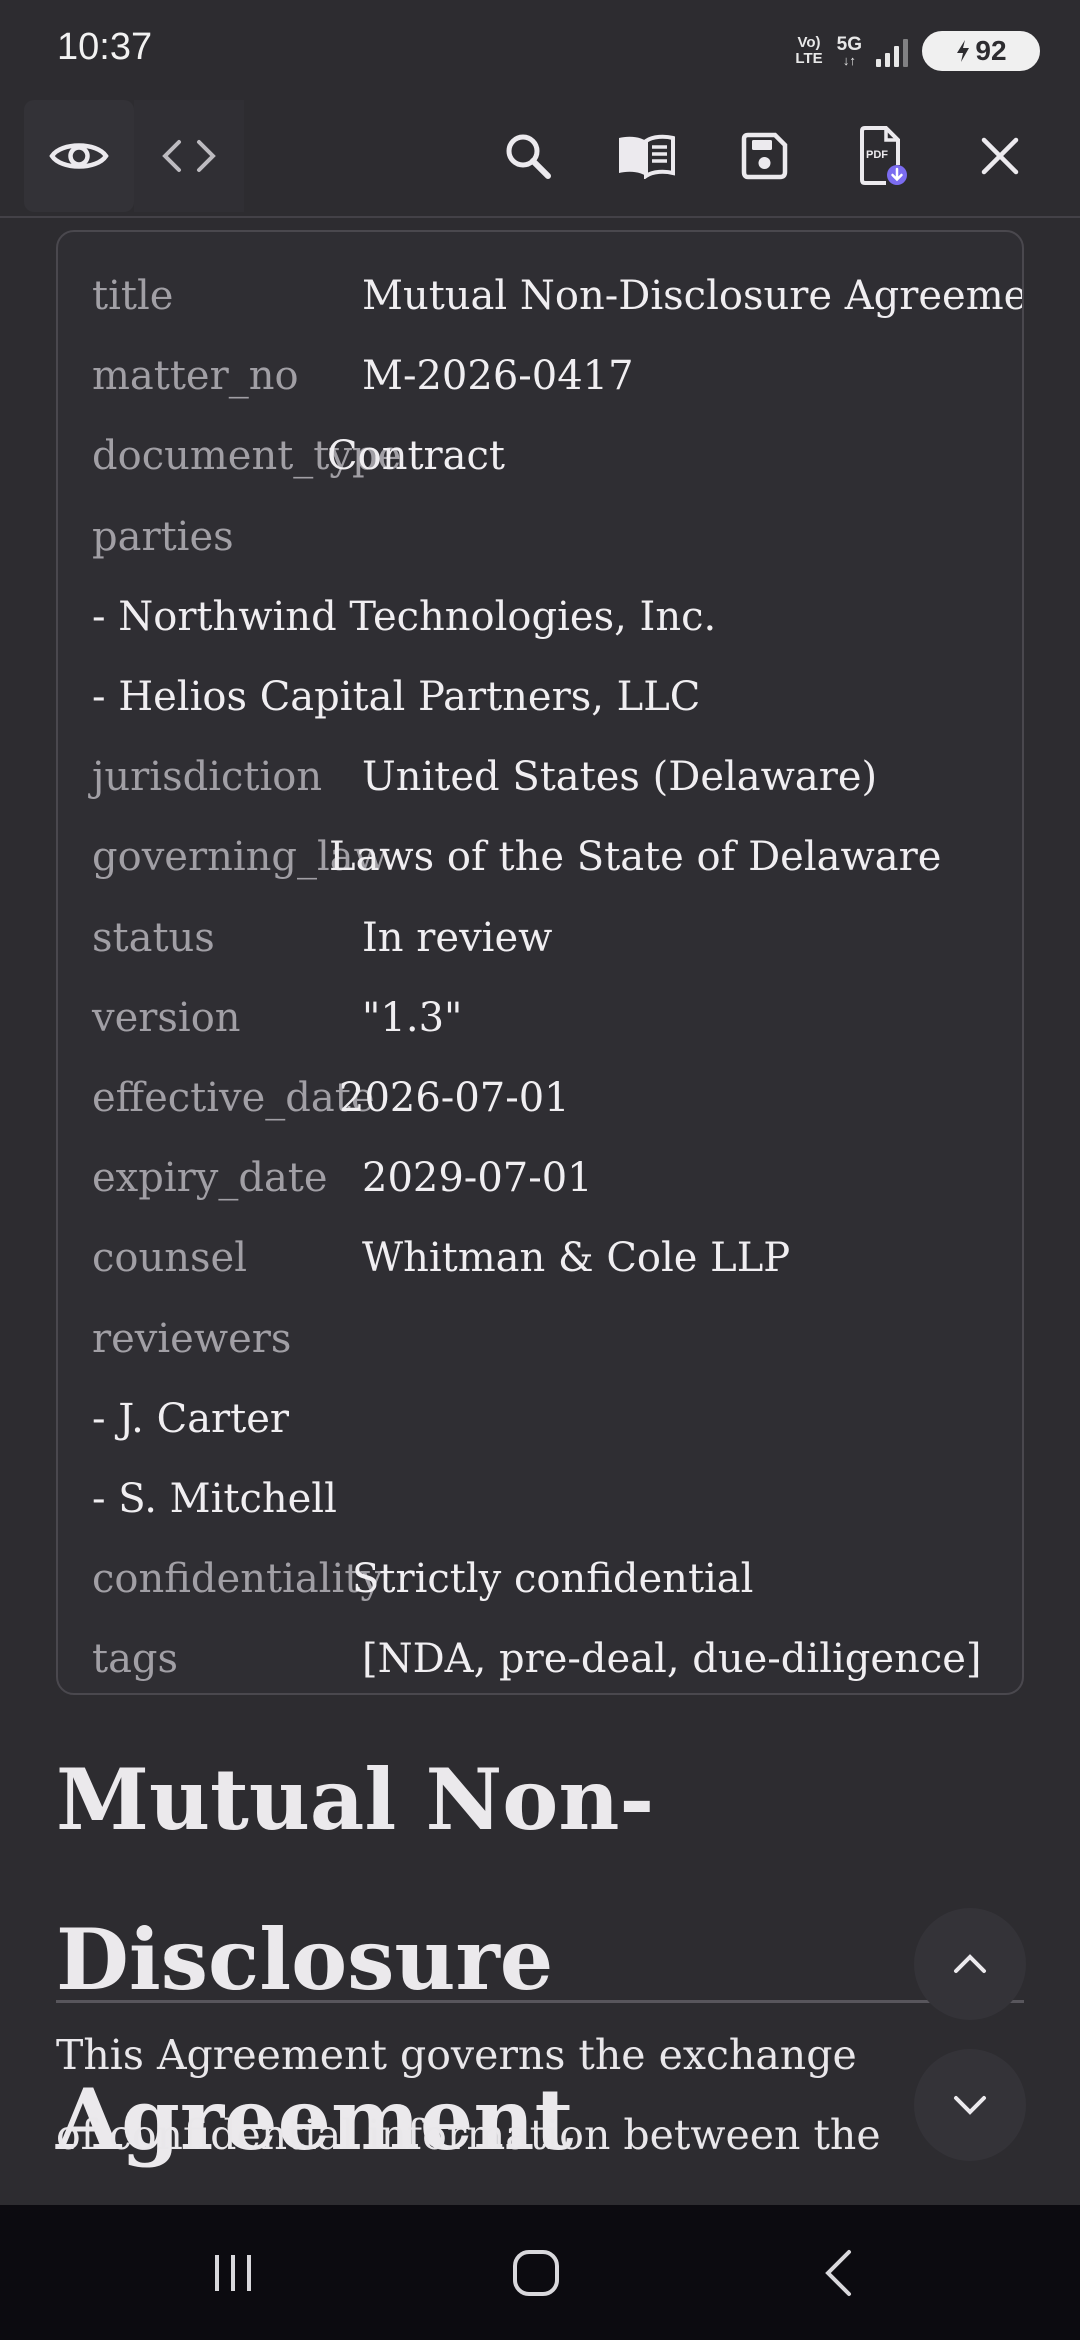 This screenshot has width=1080, height=2340. Describe the element at coordinates (207, 777) in the screenshot. I see `front-matter-key: jurisdiction` at that location.